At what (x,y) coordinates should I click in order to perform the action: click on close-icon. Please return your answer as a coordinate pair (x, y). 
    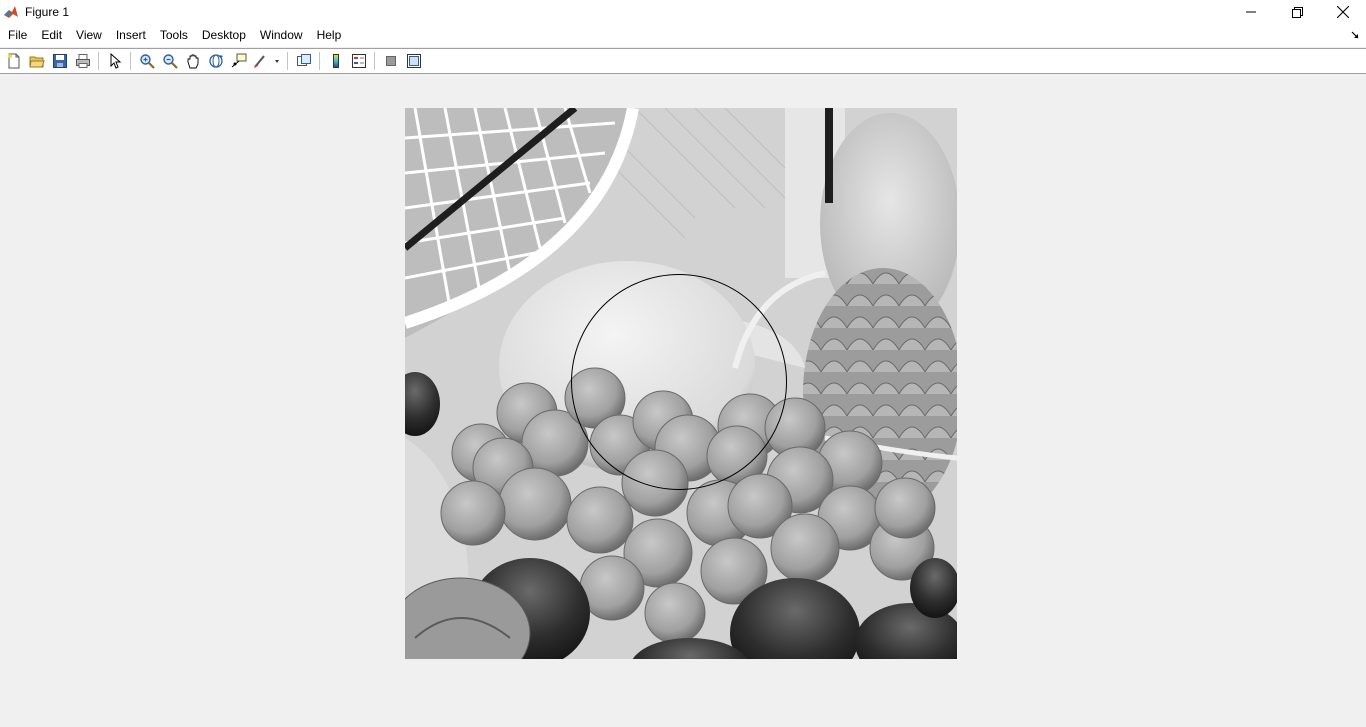
    Looking at the image, I should click on (1343, 12).